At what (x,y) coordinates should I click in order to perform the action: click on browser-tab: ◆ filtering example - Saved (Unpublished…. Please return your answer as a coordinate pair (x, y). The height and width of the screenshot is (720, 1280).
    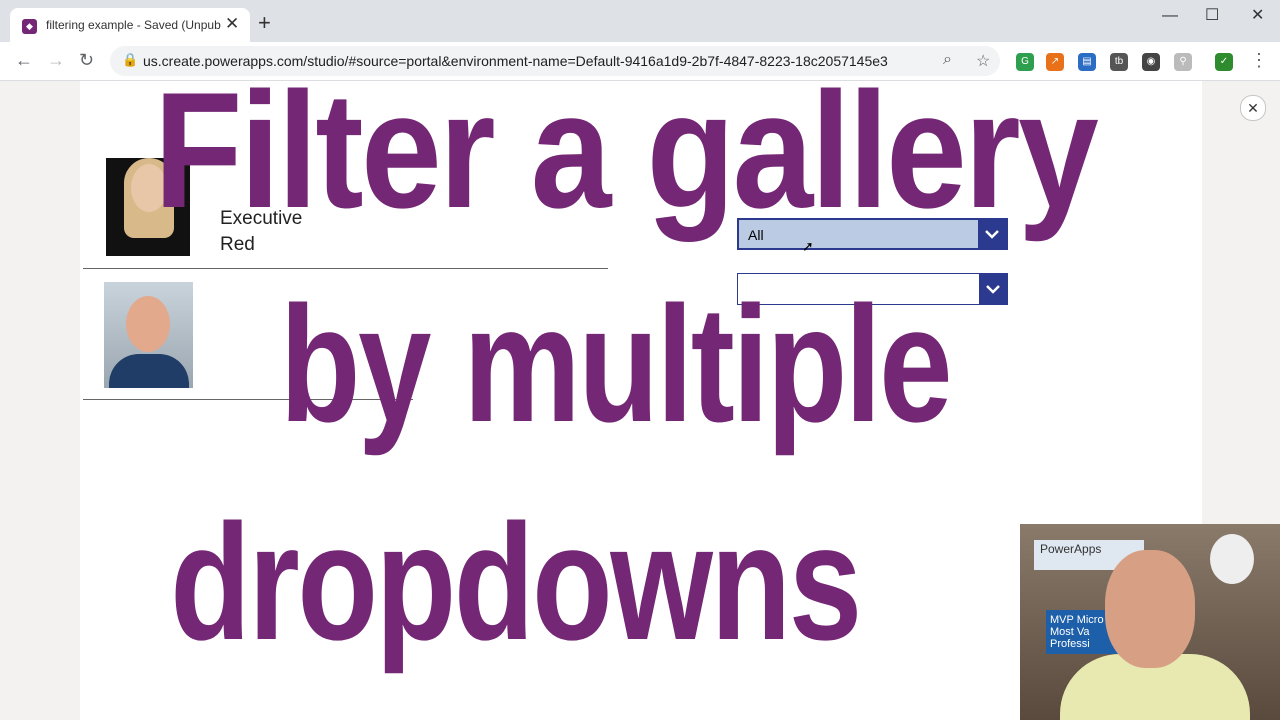
    Looking at the image, I should click on (130, 25).